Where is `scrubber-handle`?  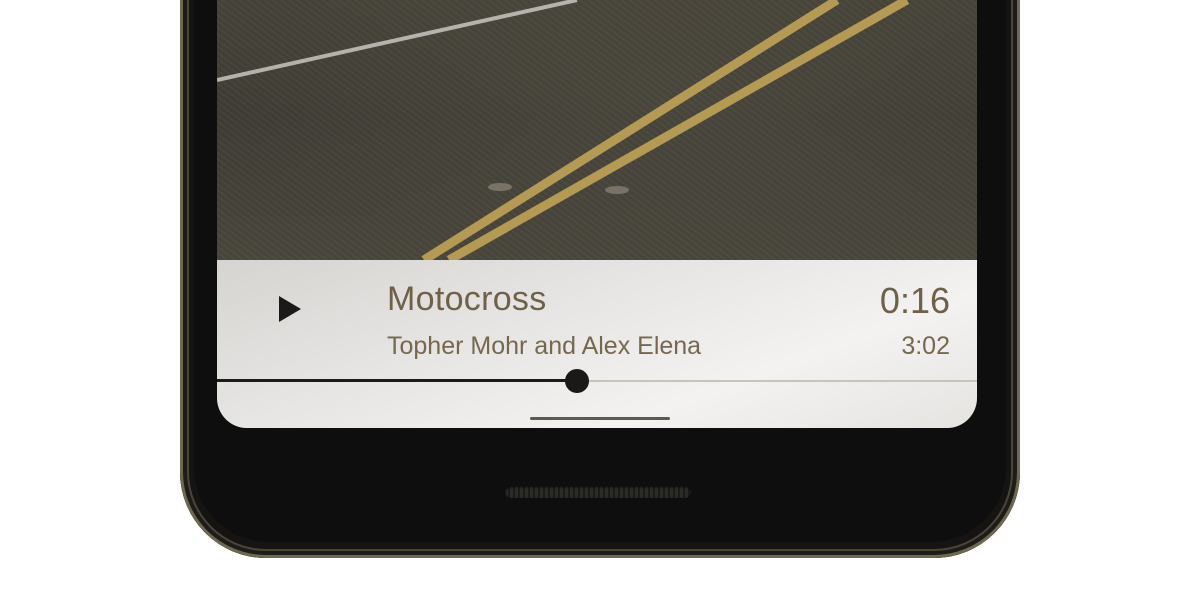 scrubber-handle is located at coordinates (577, 381).